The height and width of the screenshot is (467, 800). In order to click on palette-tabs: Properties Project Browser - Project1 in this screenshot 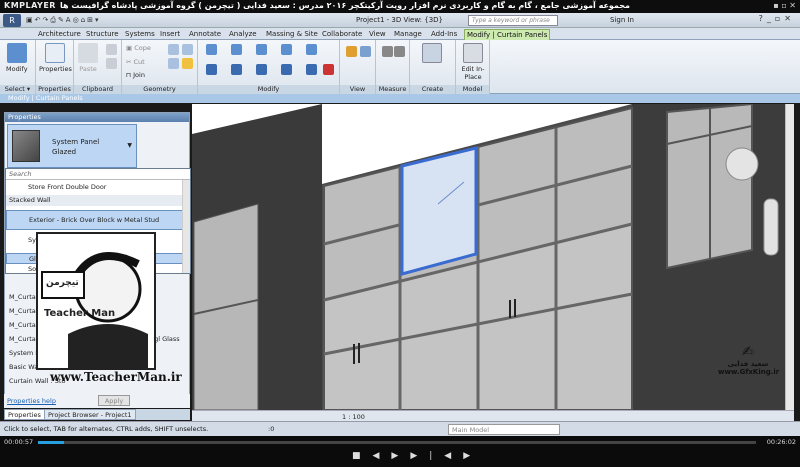, I will do `click(97, 414)`.